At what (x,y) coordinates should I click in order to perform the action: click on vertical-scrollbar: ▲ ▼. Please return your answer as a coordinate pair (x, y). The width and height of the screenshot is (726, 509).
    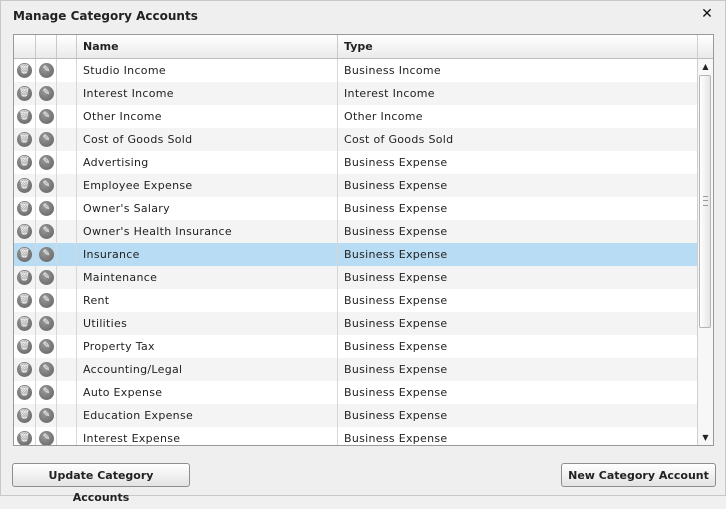
    Looking at the image, I should click on (705, 252).